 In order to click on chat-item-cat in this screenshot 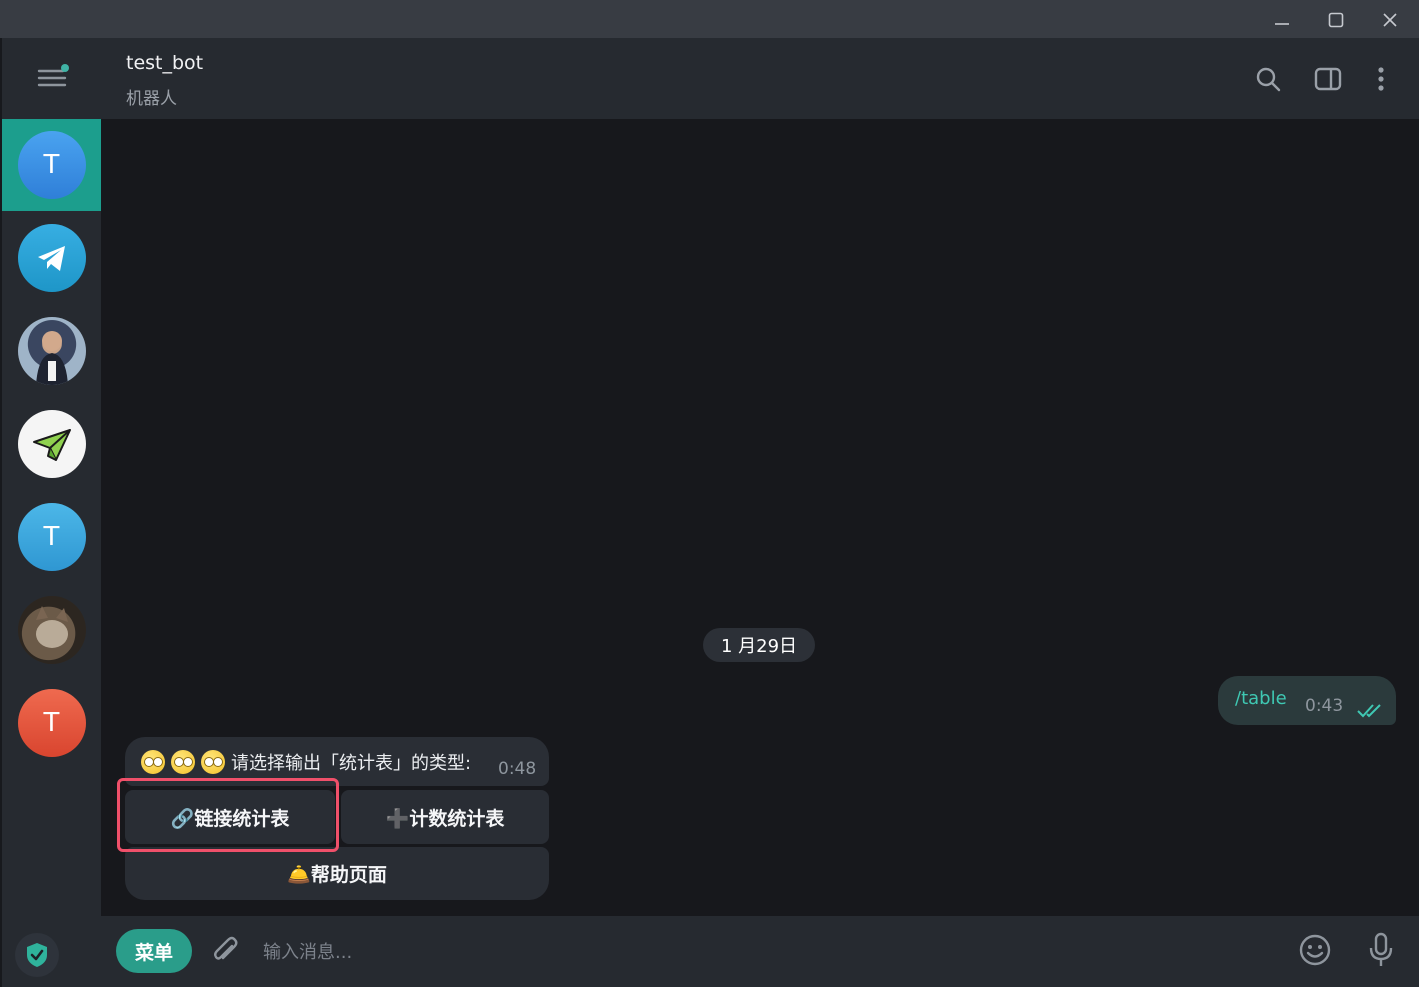, I will do `click(51, 630)`.